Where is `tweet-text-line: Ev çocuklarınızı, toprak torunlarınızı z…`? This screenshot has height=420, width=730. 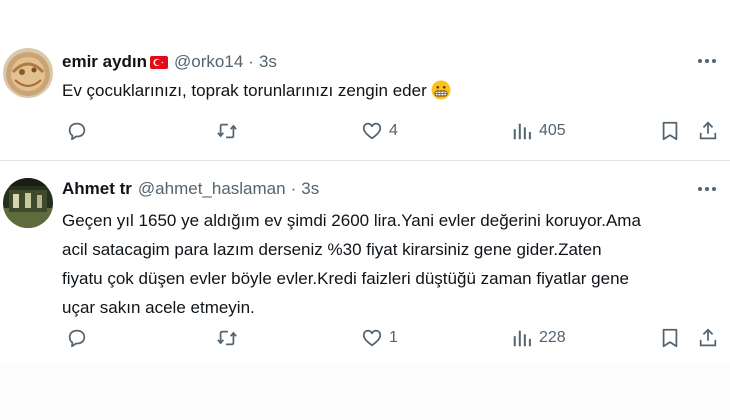 tweet-text-line: Ev çocuklarınızı, toprak torunlarınızı z… is located at coordinates (392, 90).